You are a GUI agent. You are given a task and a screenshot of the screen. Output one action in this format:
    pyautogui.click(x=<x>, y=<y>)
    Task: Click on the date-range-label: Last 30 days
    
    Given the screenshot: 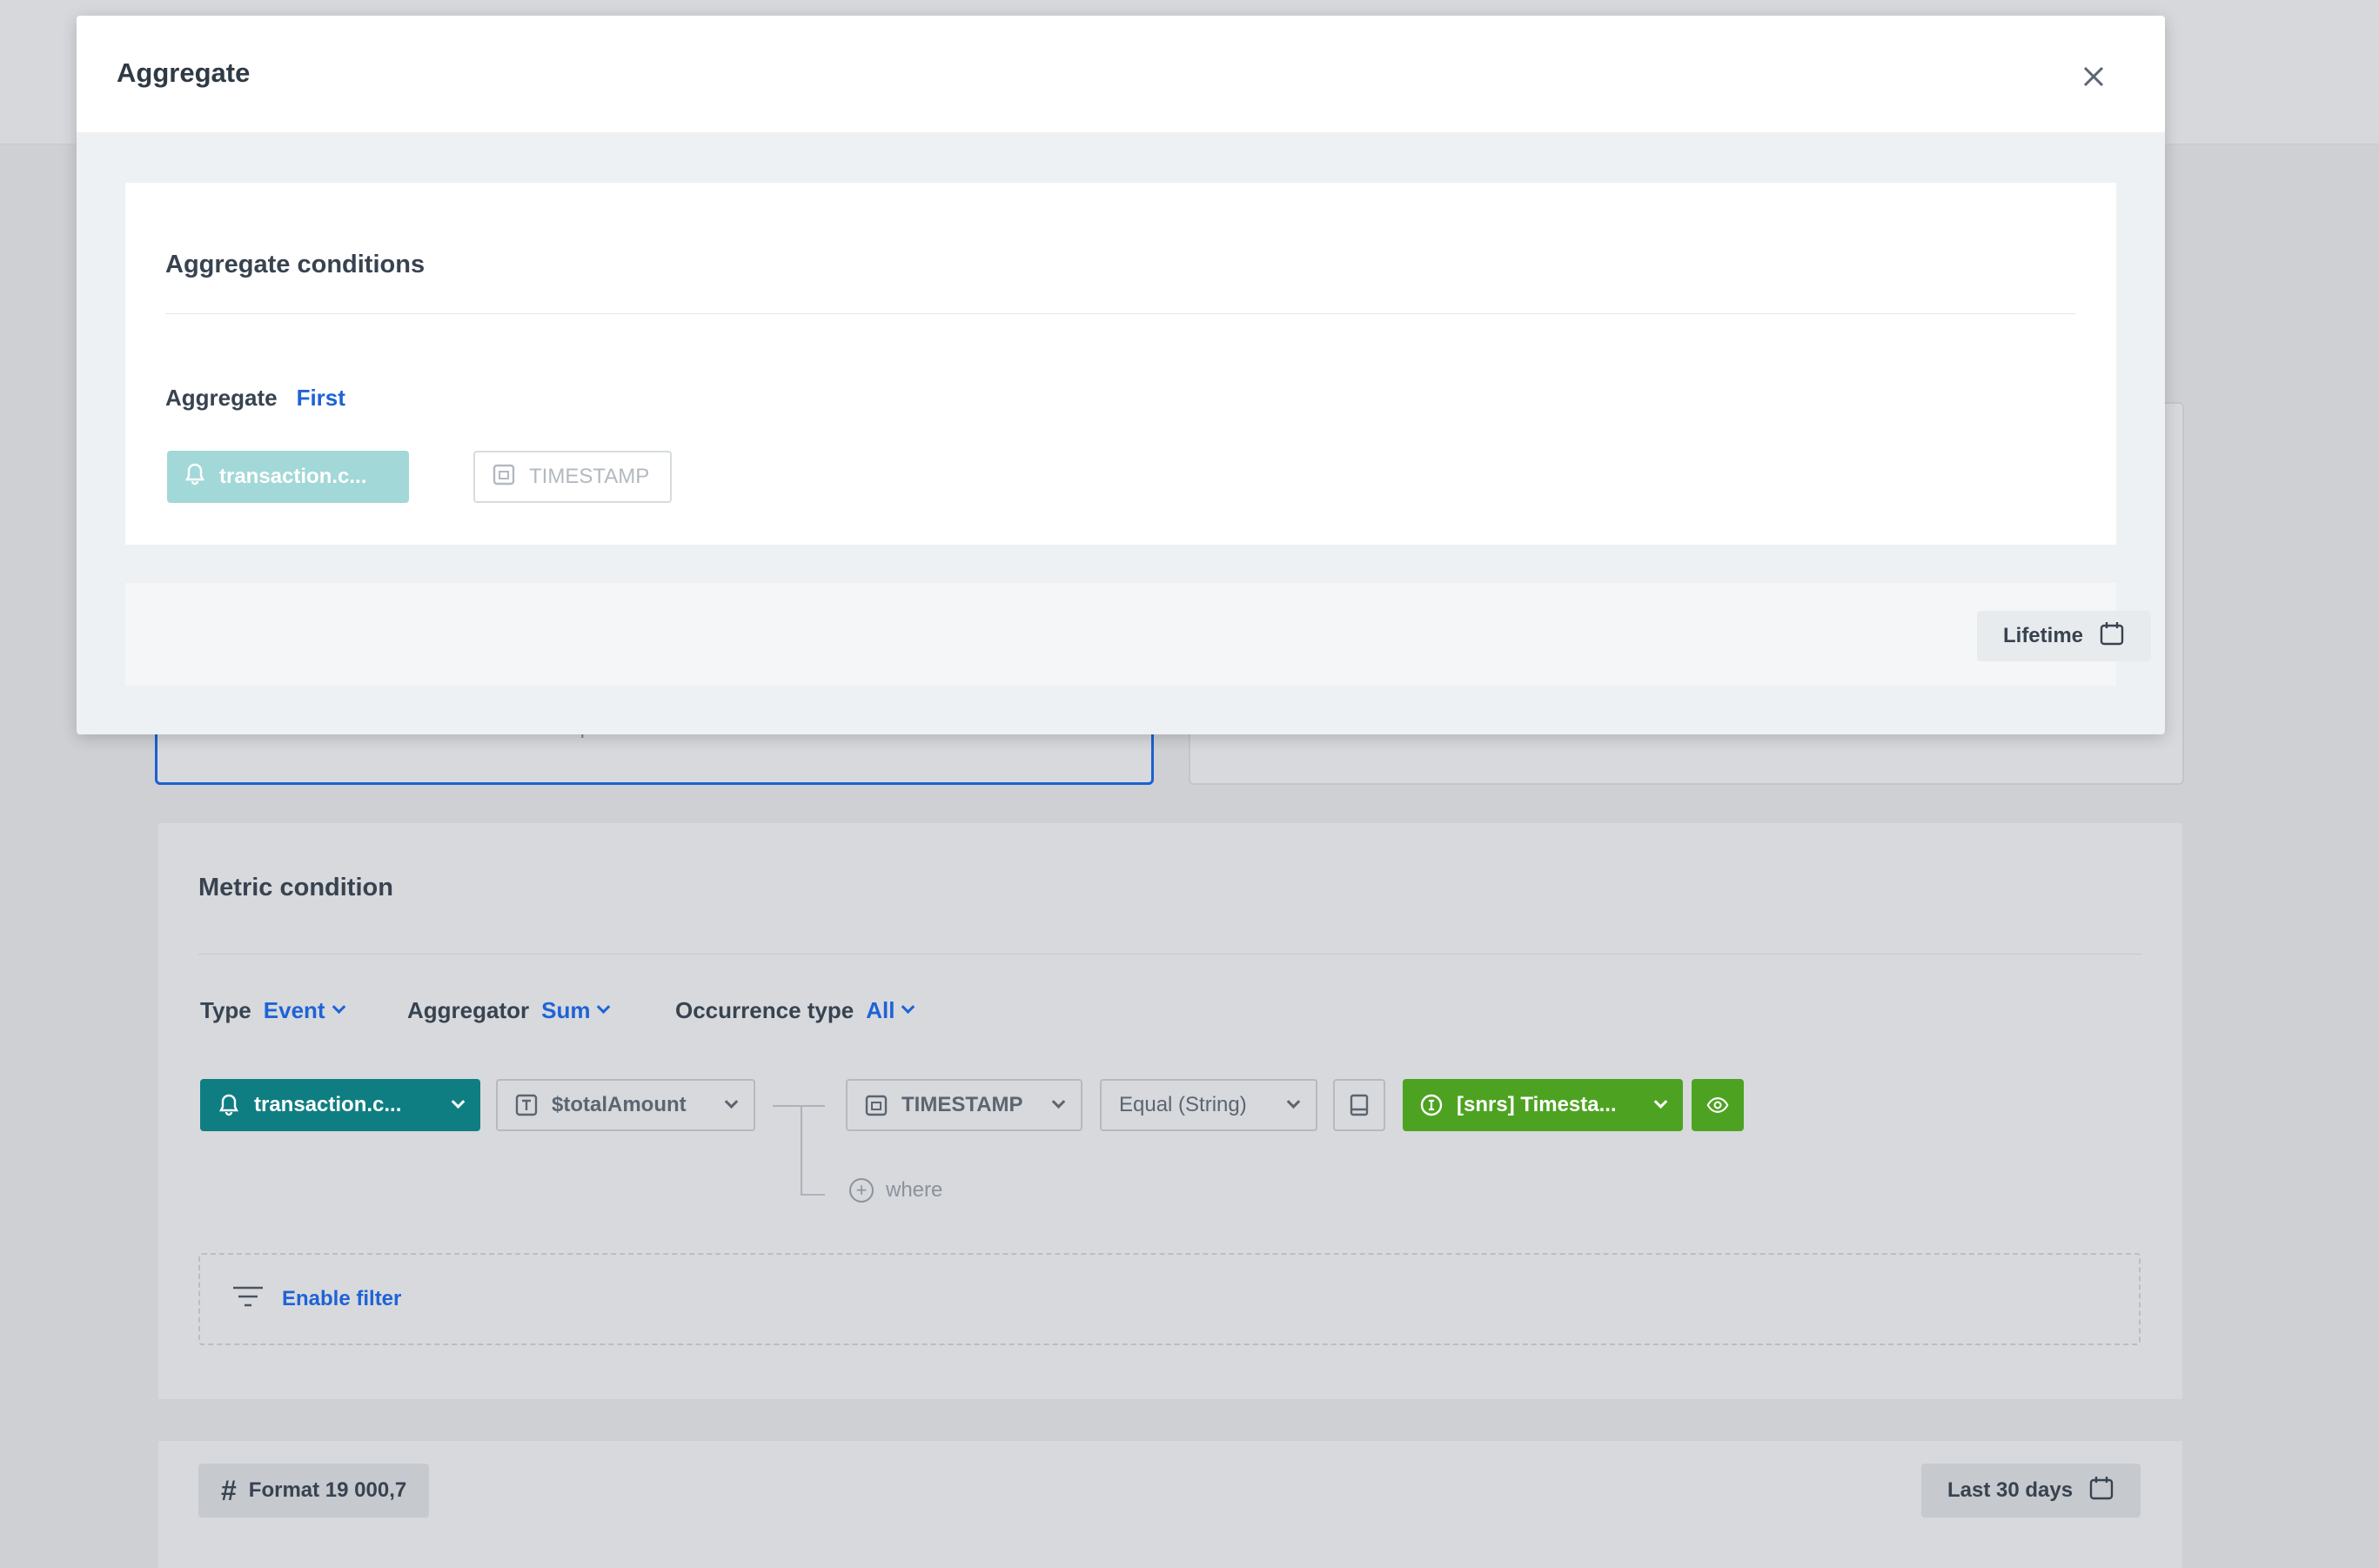 What is the action you would take?
    pyautogui.click(x=2010, y=1490)
    